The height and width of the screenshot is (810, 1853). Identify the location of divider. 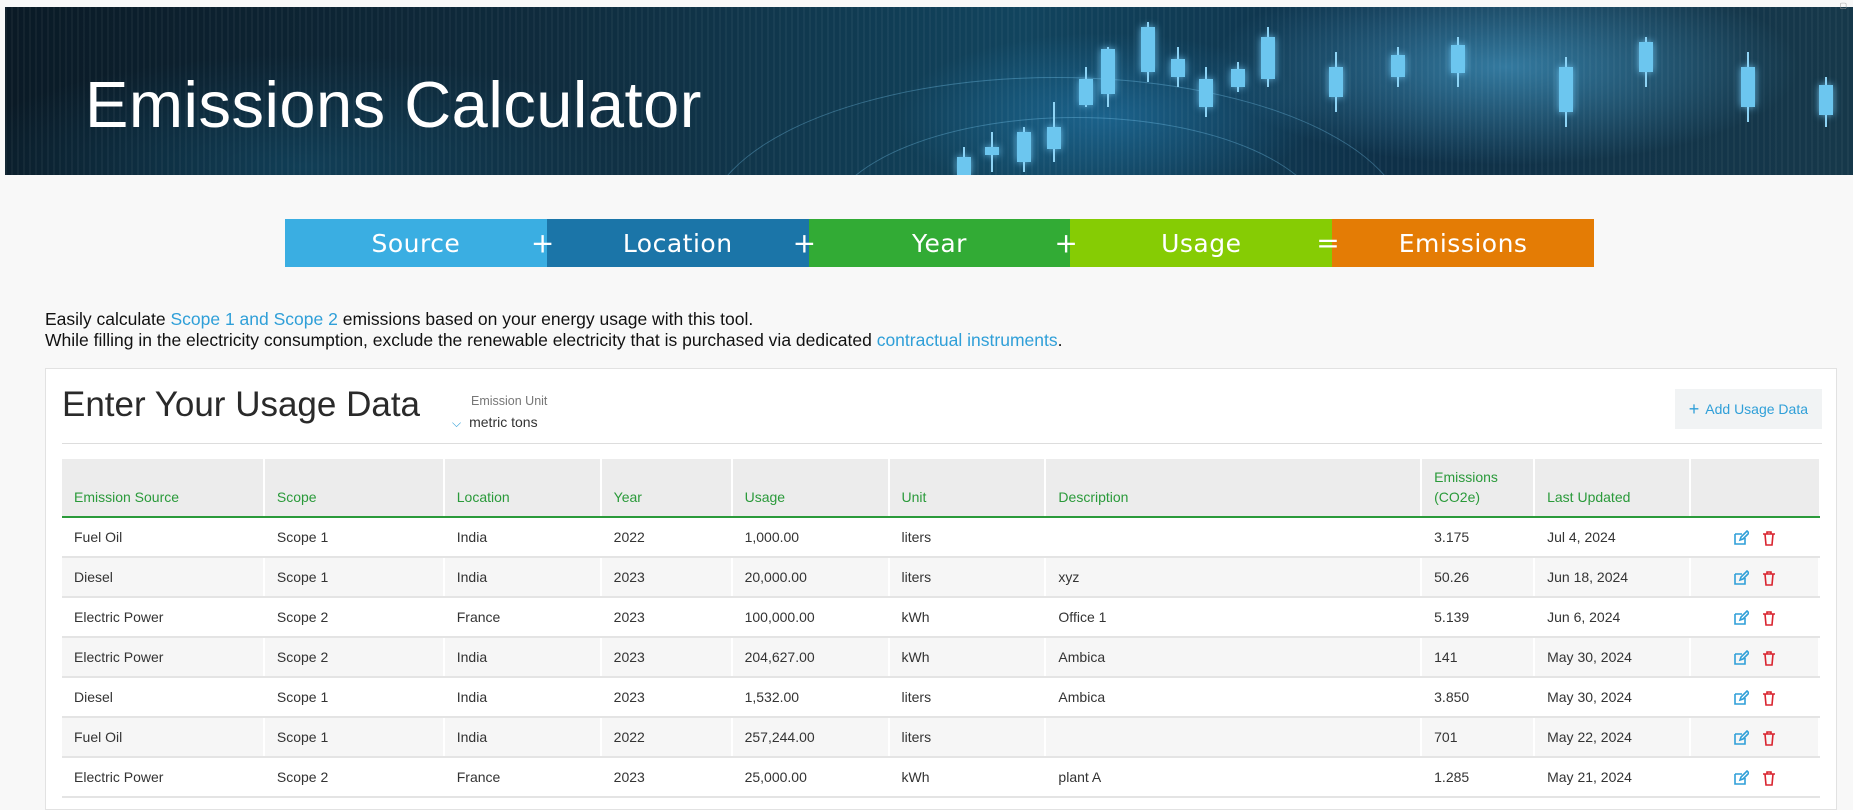
(942, 443).